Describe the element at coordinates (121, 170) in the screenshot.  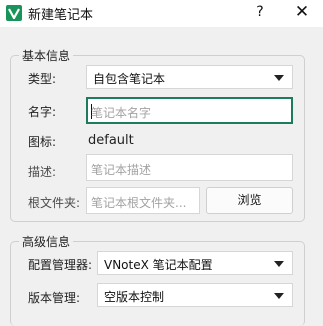
I see `description-placeholder: 笔记本描述` at that location.